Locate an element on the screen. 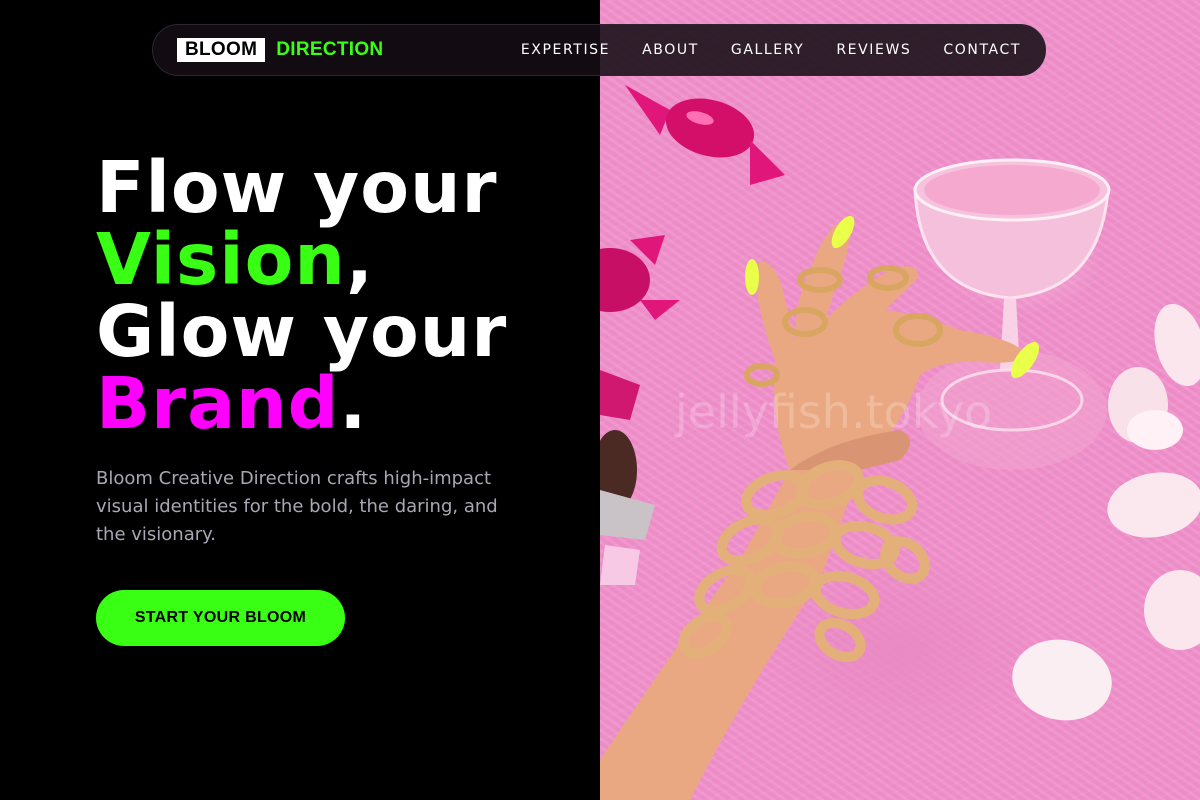 Image resolution: width=1200 pixels, height=800 pixels. candy-wrapper-low is located at coordinates (620, 395).